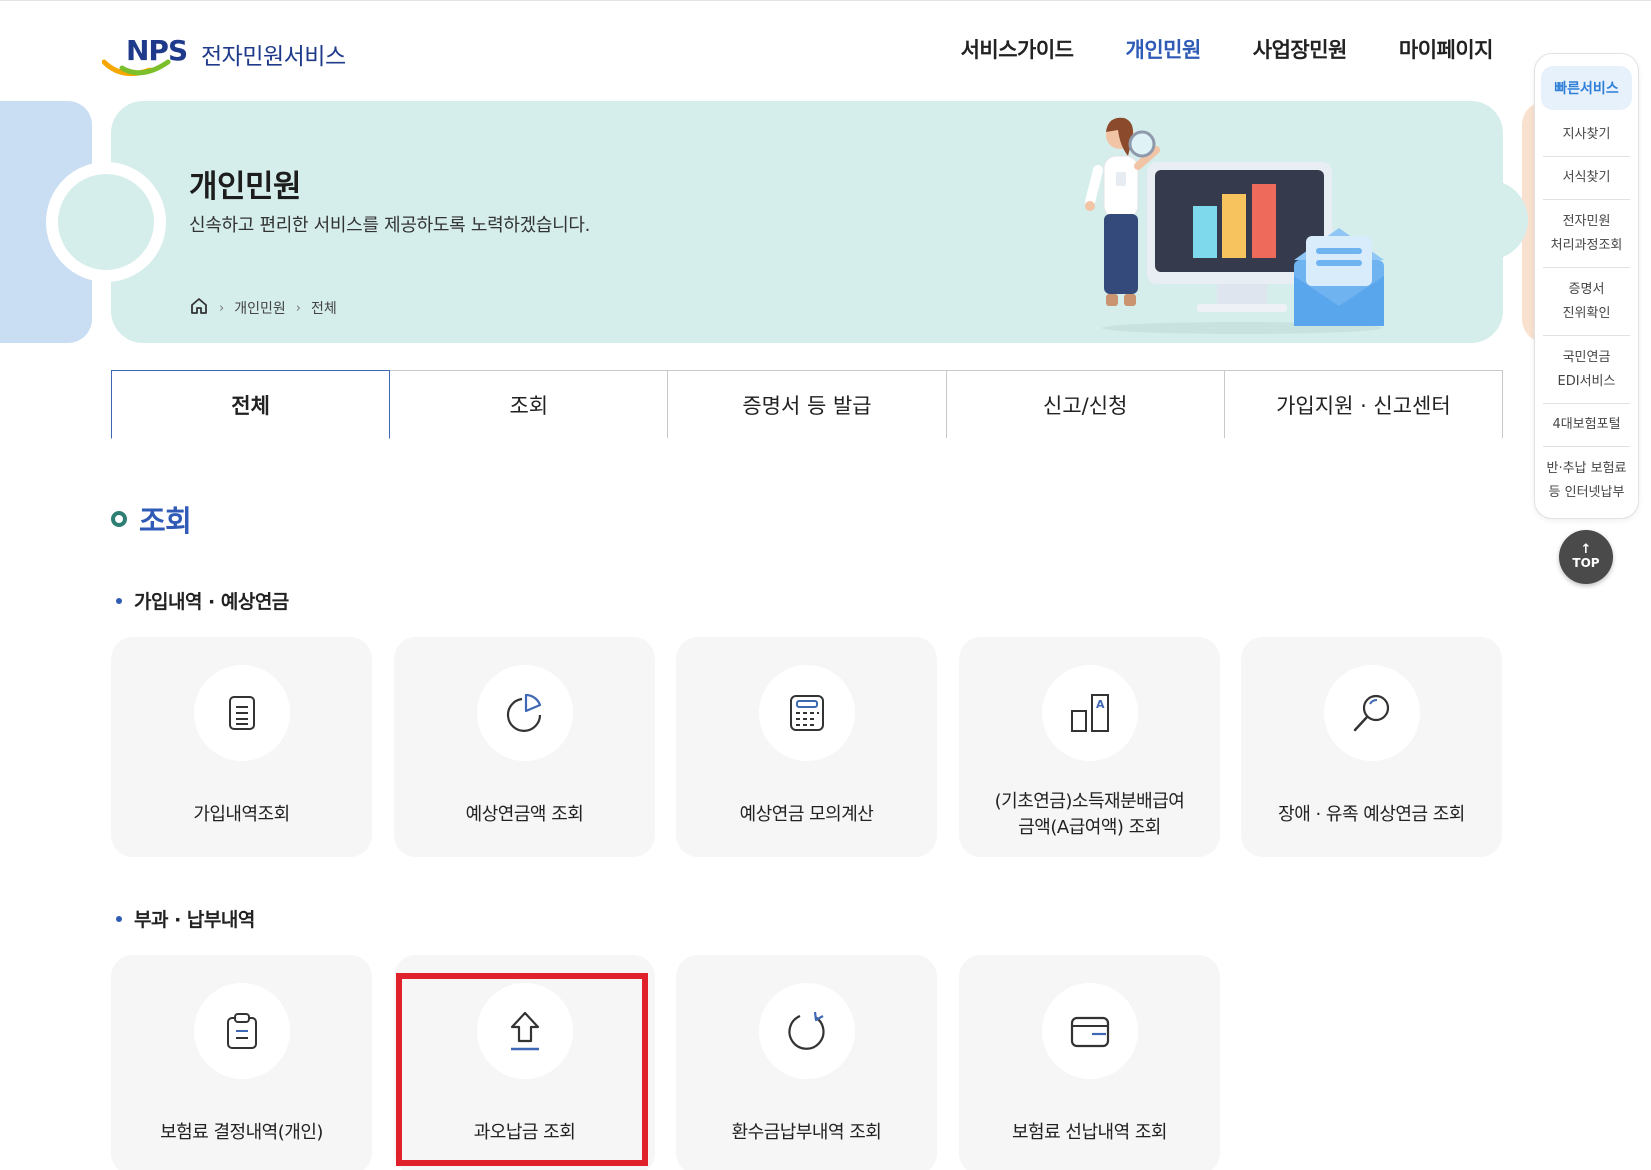 The image size is (1651, 1170). I want to click on nav-service-guide: 서비스가이드, so click(1017, 49).